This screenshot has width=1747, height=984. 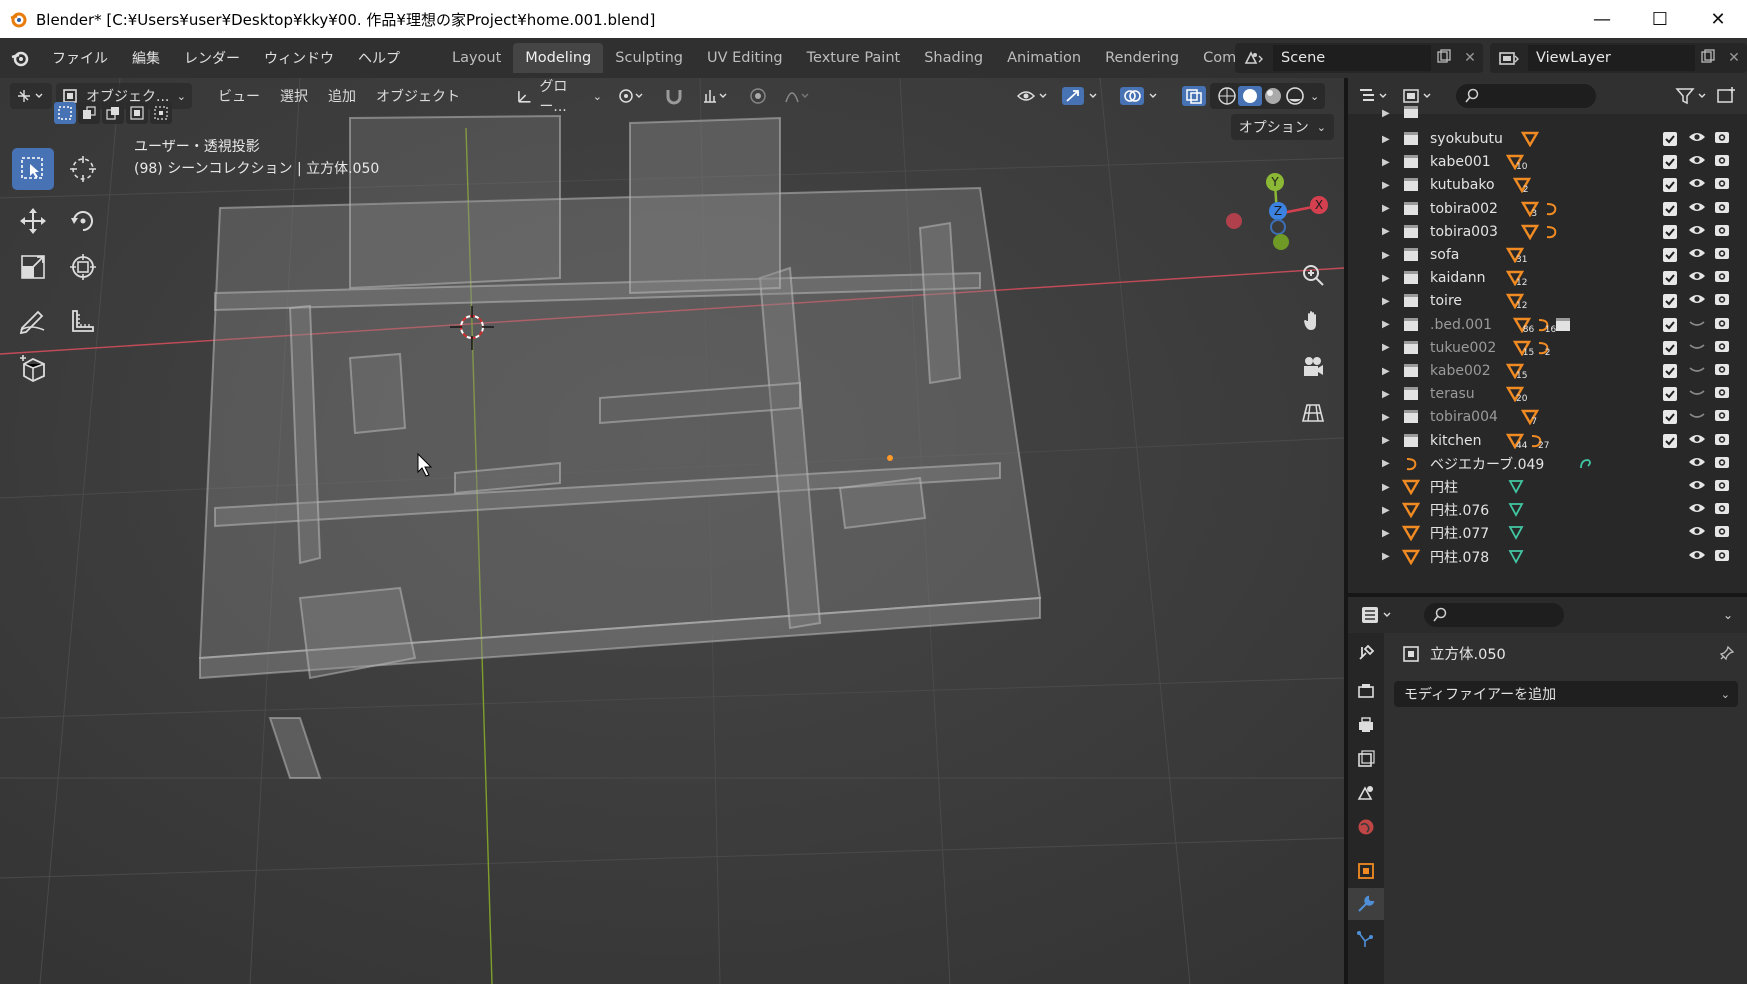 What do you see at coordinates (1282, 127) in the screenshot?
I see `options-dropdown: オプション ⌄` at bounding box center [1282, 127].